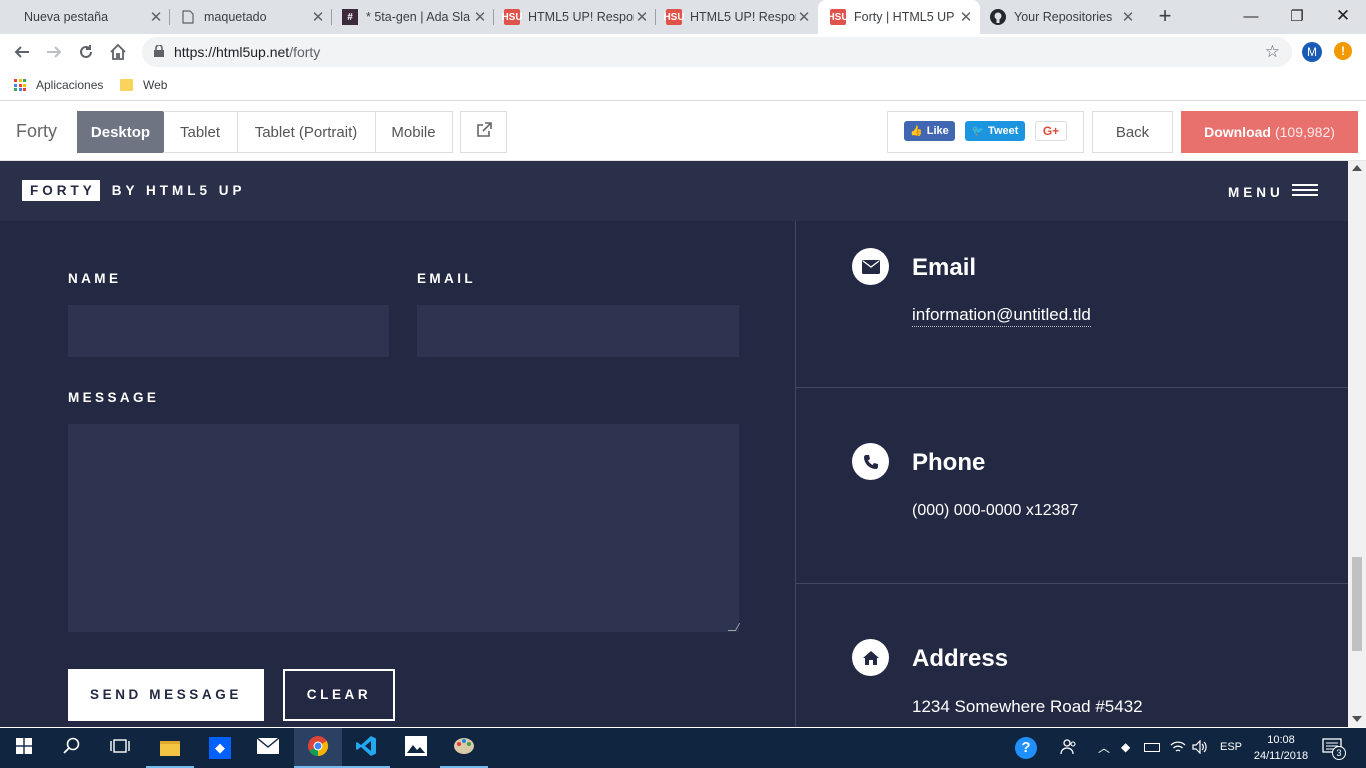 This screenshot has width=1366, height=768. I want to click on device-desktop-button: Desktop, so click(120, 132).